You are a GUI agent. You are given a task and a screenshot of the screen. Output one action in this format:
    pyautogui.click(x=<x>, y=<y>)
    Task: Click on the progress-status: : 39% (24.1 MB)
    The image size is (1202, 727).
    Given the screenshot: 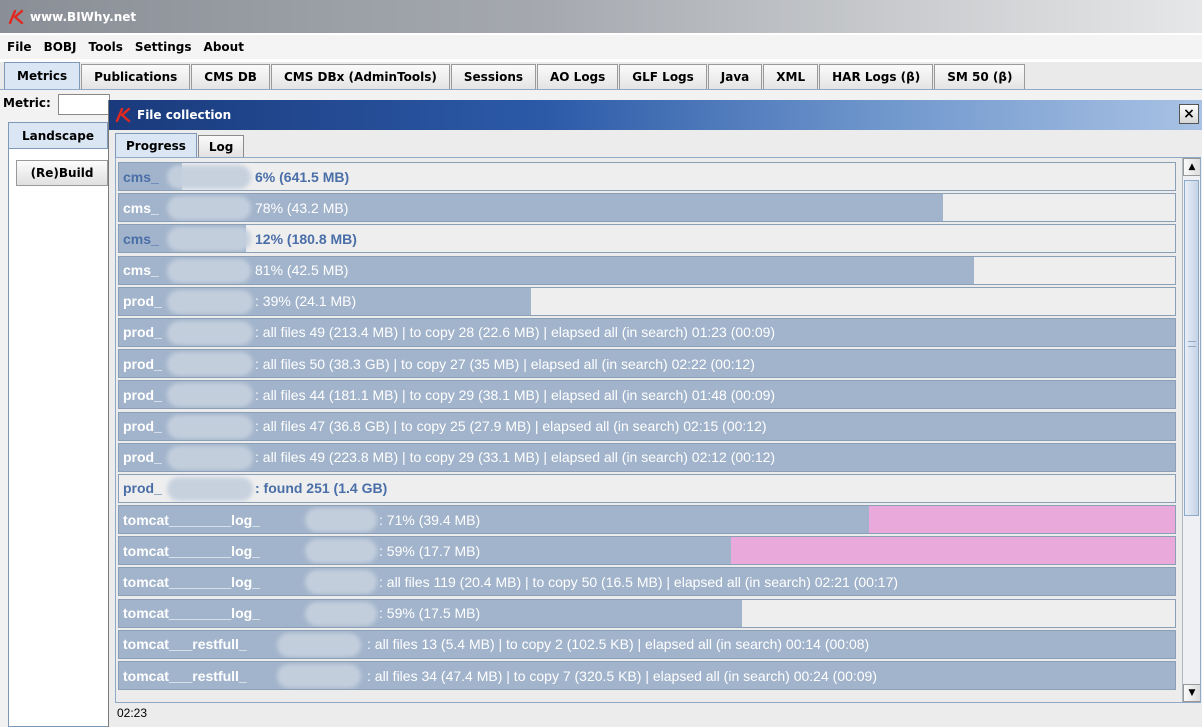 What is the action you would take?
    pyautogui.click(x=306, y=301)
    